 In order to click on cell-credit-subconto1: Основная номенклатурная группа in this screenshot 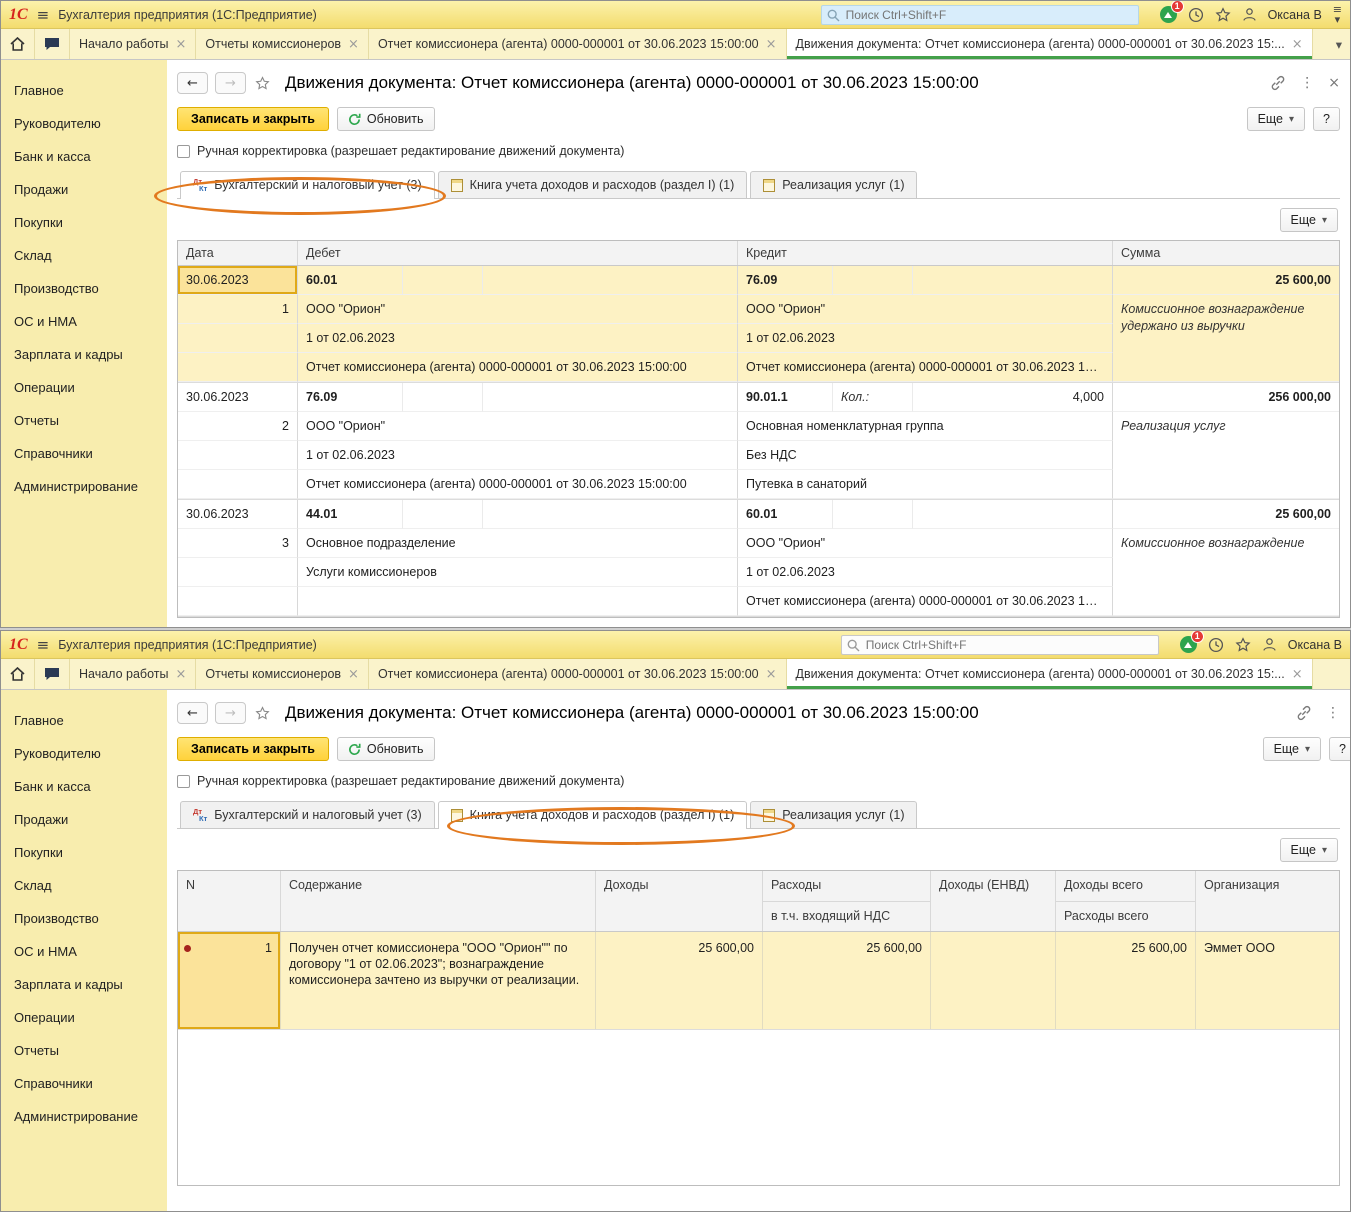, I will do `click(925, 426)`.